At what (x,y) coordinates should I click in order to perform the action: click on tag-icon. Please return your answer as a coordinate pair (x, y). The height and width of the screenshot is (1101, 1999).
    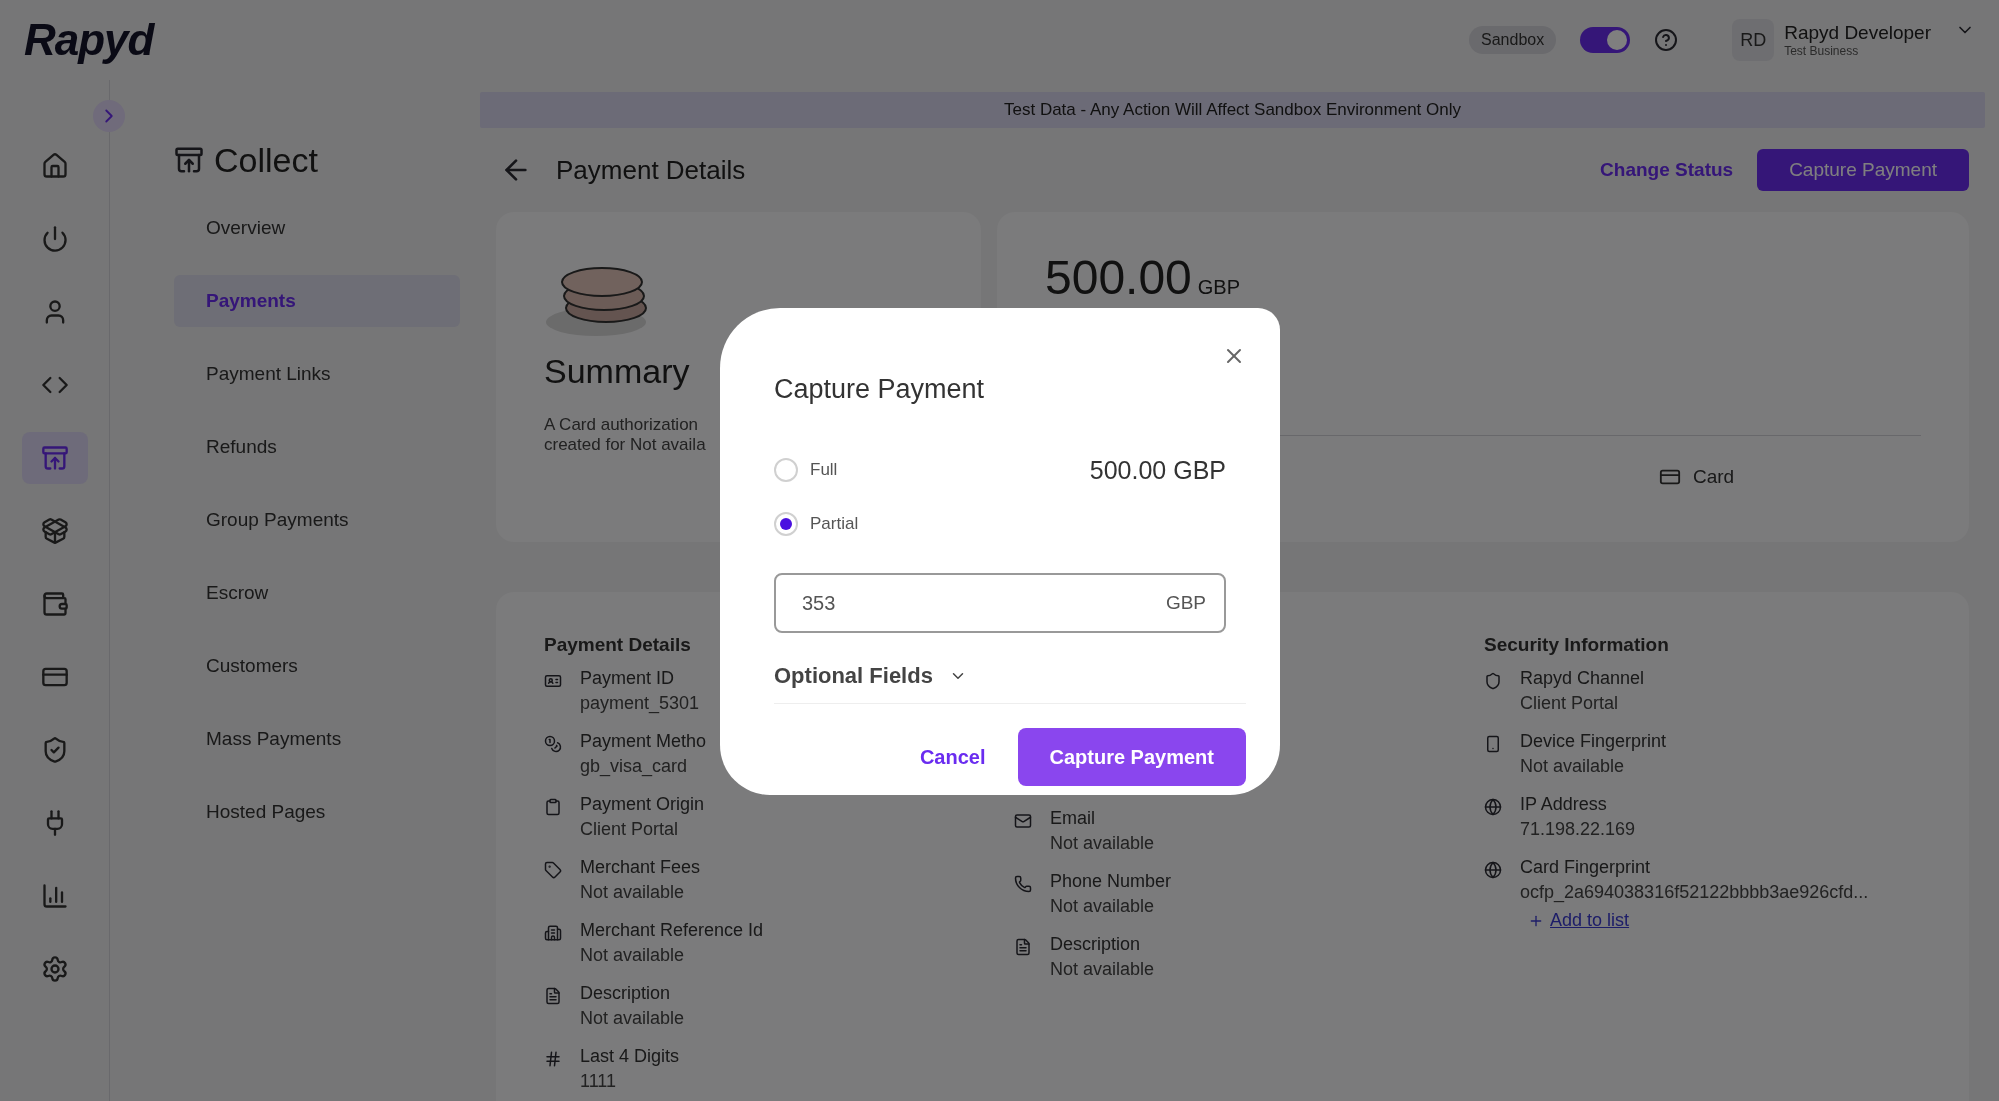
    Looking at the image, I should click on (553, 870).